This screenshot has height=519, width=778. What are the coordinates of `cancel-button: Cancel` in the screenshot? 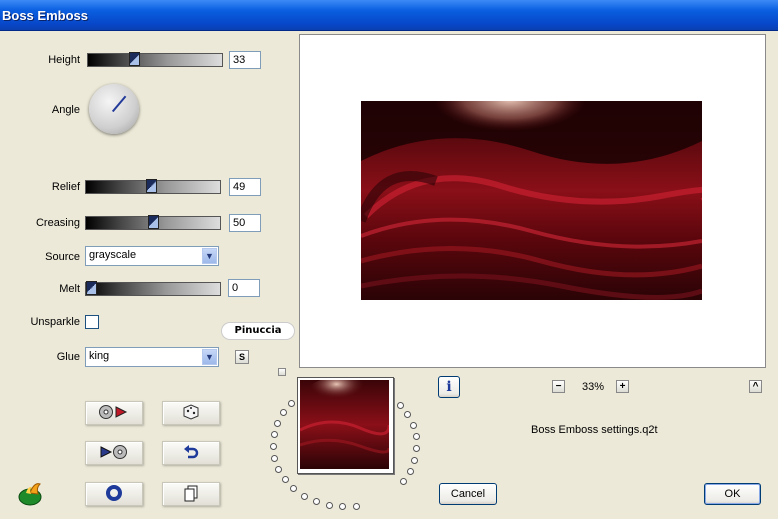 It's located at (468, 494).